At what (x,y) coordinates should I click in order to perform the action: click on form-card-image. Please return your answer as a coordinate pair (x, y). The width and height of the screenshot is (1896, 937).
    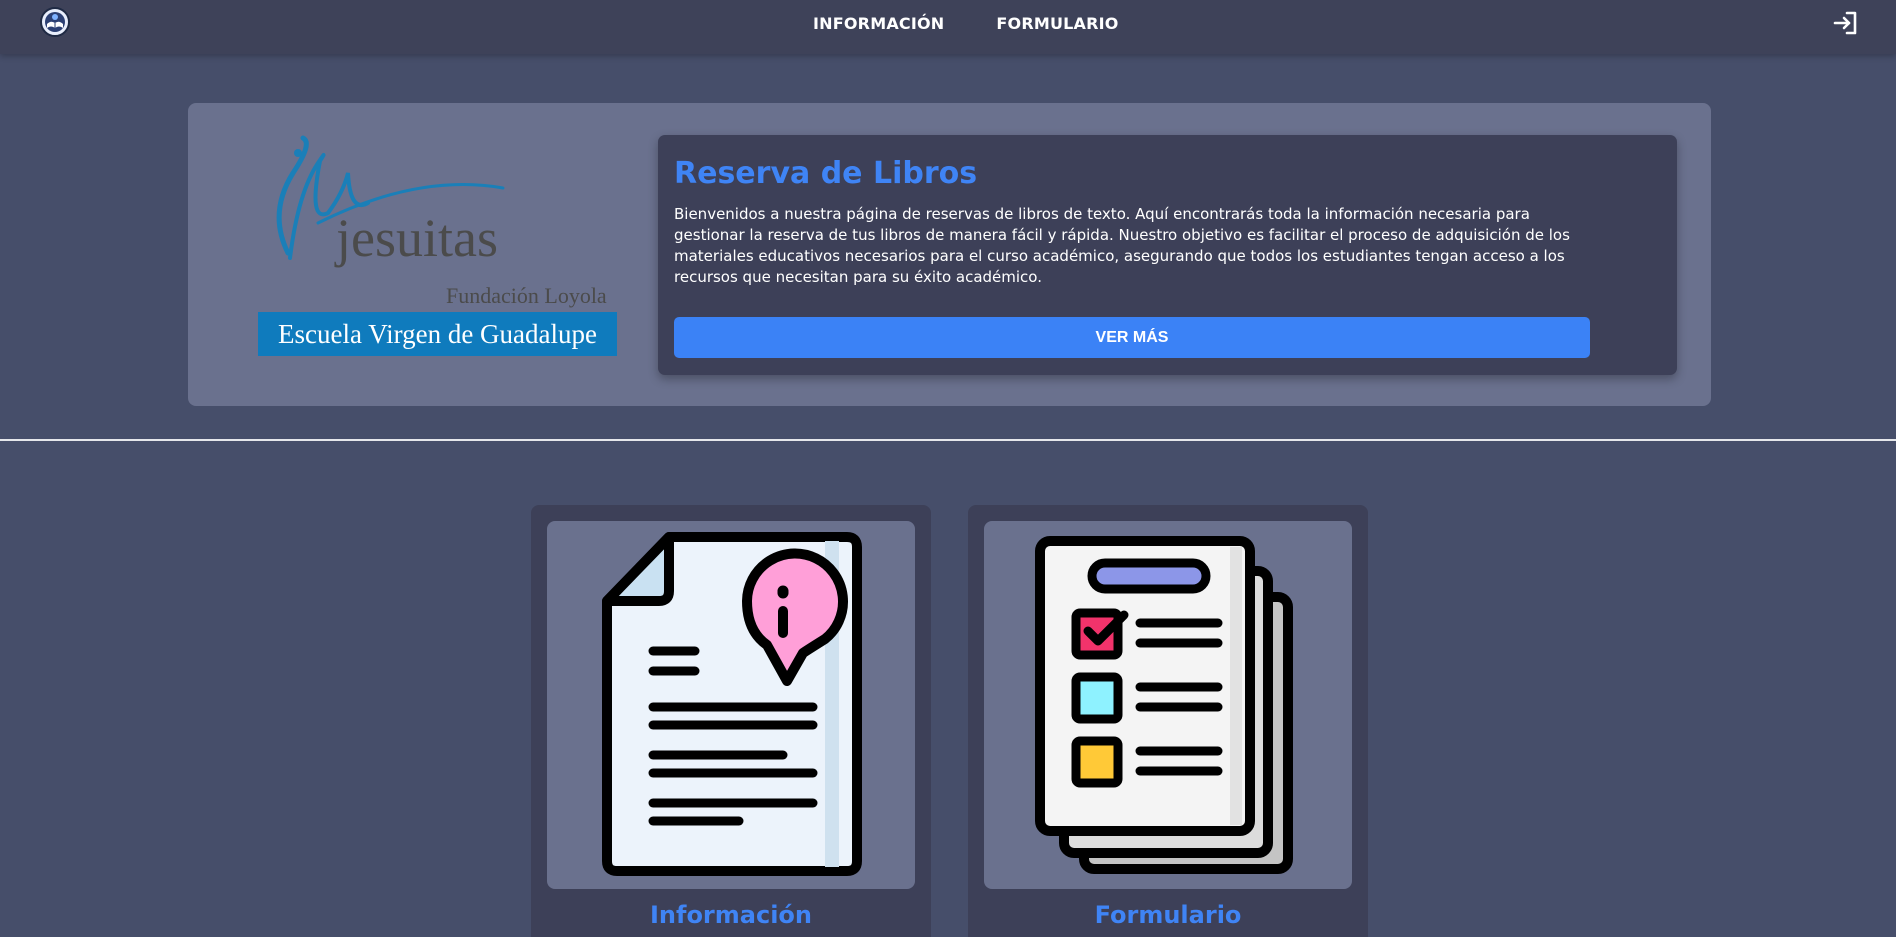
    Looking at the image, I should click on (1168, 705).